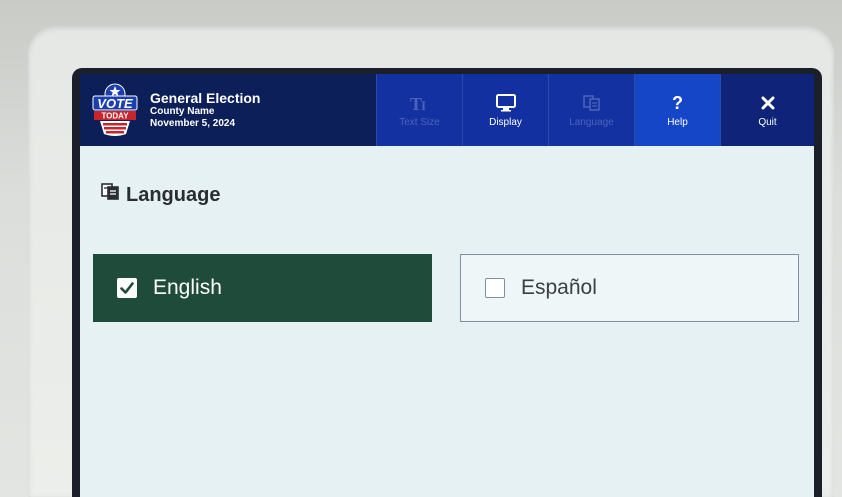 The width and height of the screenshot is (842, 497). What do you see at coordinates (419, 122) in the screenshot?
I see `text-size-label: Text Size` at bounding box center [419, 122].